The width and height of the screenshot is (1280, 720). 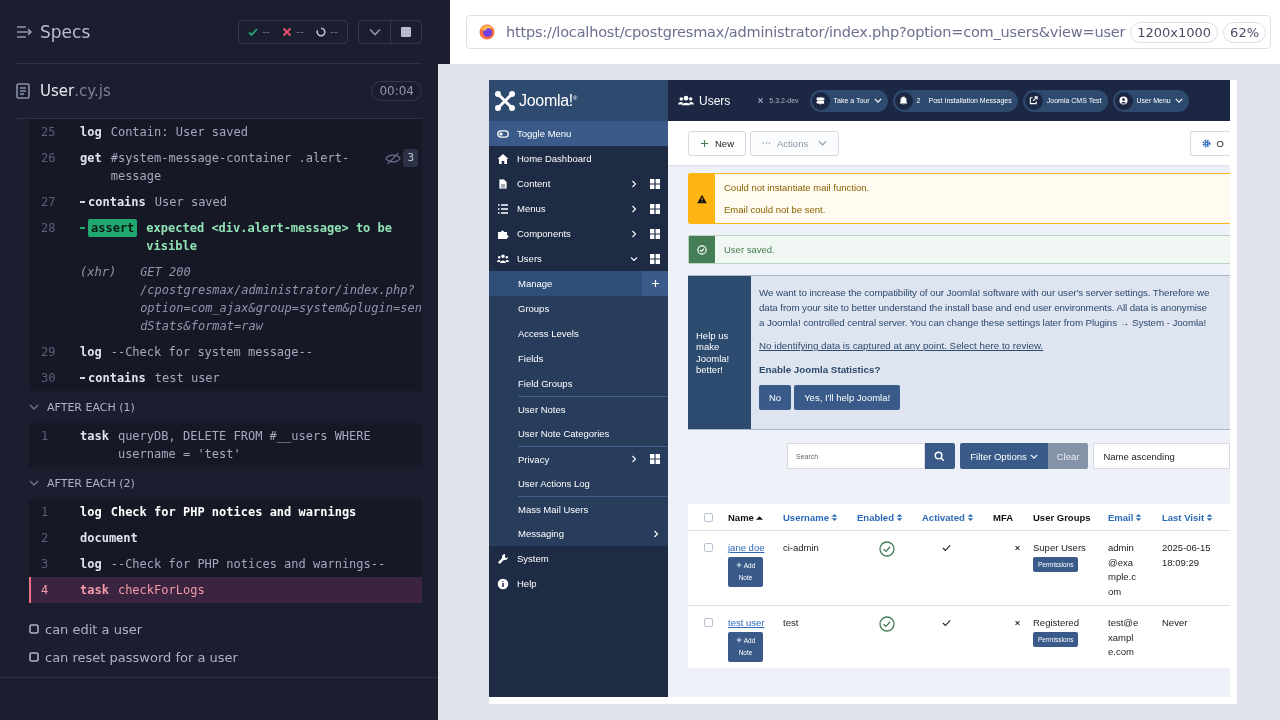 I want to click on hook-heading: AFTER EACH (1), so click(x=91, y=407).